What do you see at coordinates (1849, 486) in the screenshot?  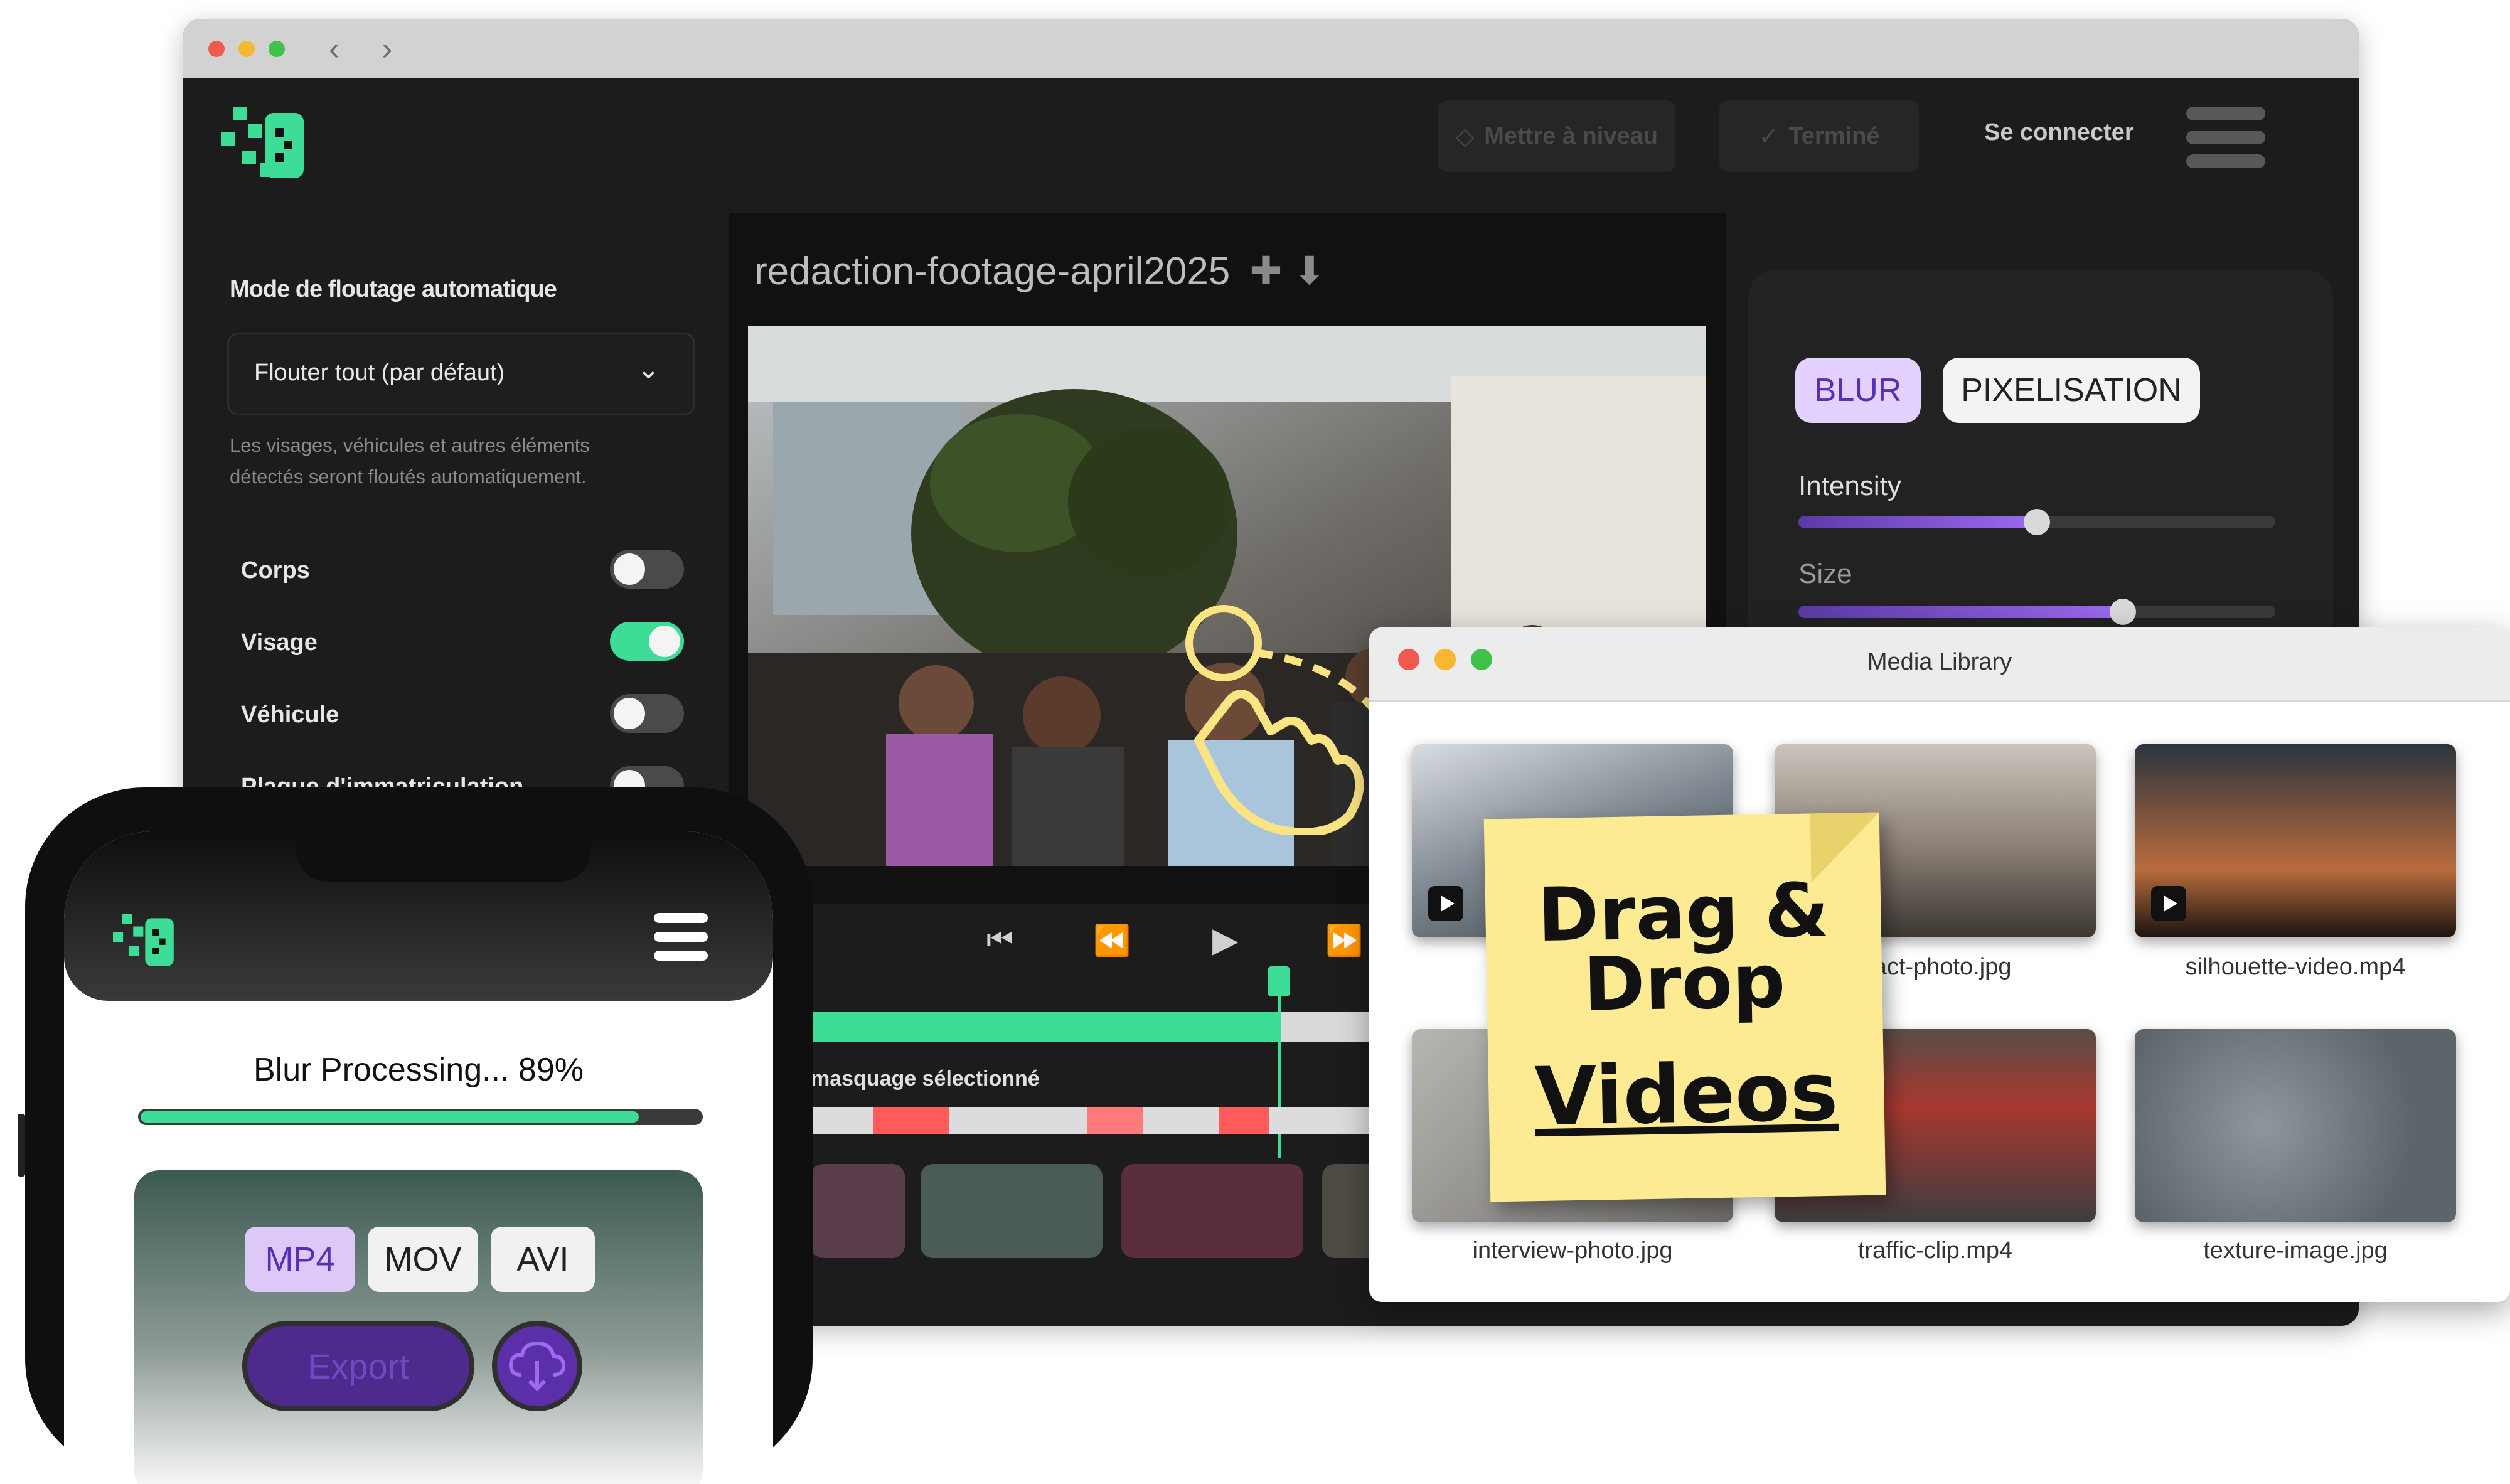 I see `intensity-label: Intensity` at bounding box center [1849, 486].